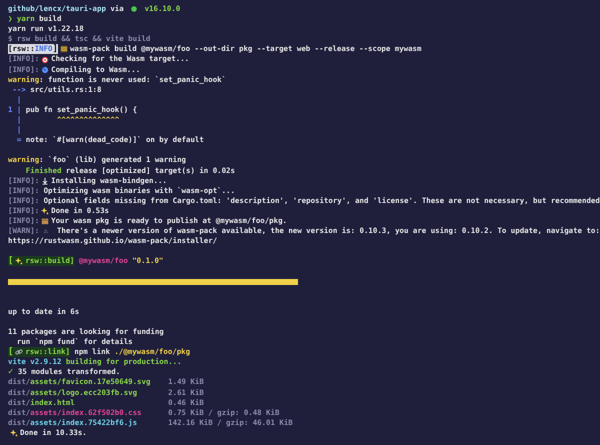 The width and height of the screenshot is (600, 445). What do you see at coordinates (45, 70) in the screenshot?
I see `swirl-icon` at bounding box center [45, 70].